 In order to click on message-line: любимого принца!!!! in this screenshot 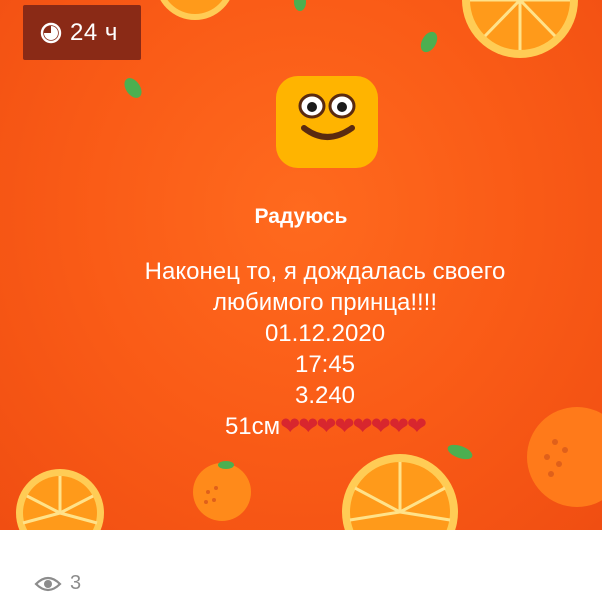, I will do `click(324, 302)`.